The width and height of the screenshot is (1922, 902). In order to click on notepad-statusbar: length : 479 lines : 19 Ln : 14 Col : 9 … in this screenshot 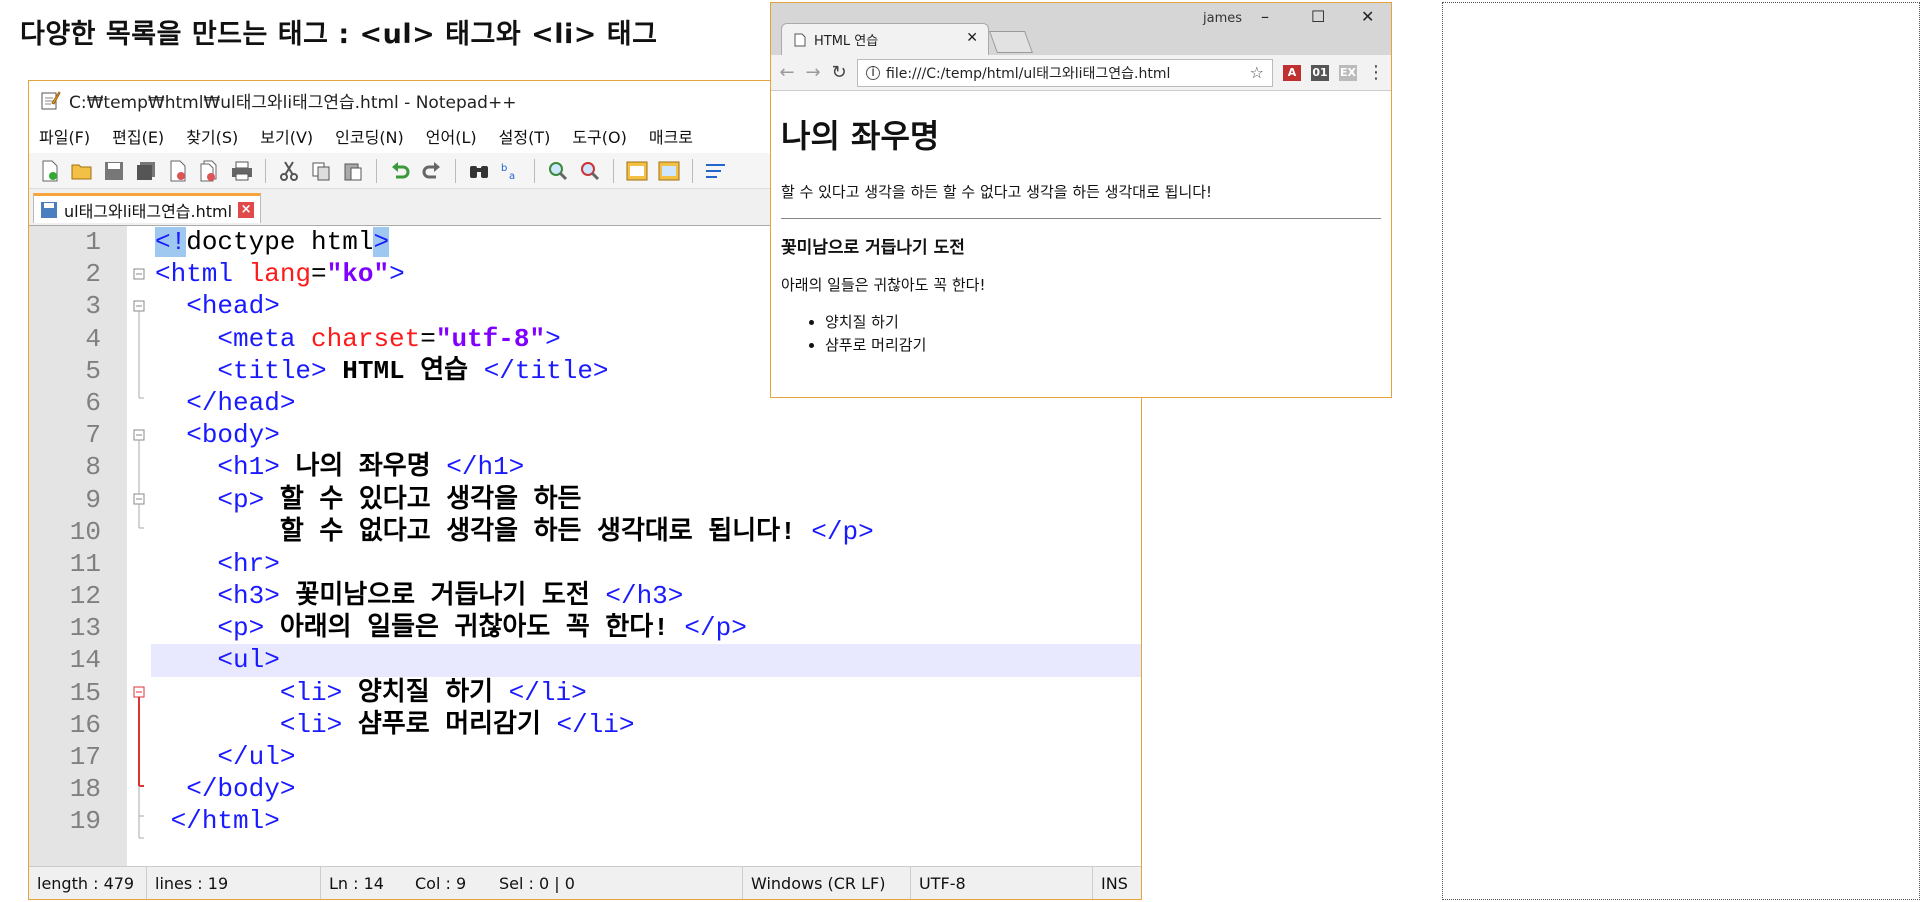, I will do `click(585, 882)`.